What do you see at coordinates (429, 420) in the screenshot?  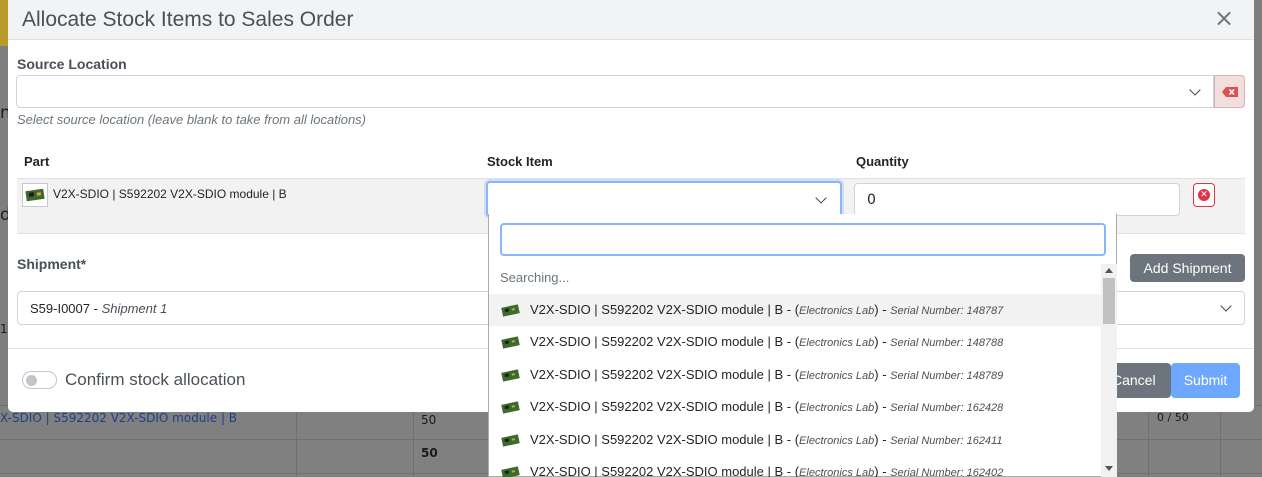 I see `background-row-quantity: 50` at bounding box center [429, 420].